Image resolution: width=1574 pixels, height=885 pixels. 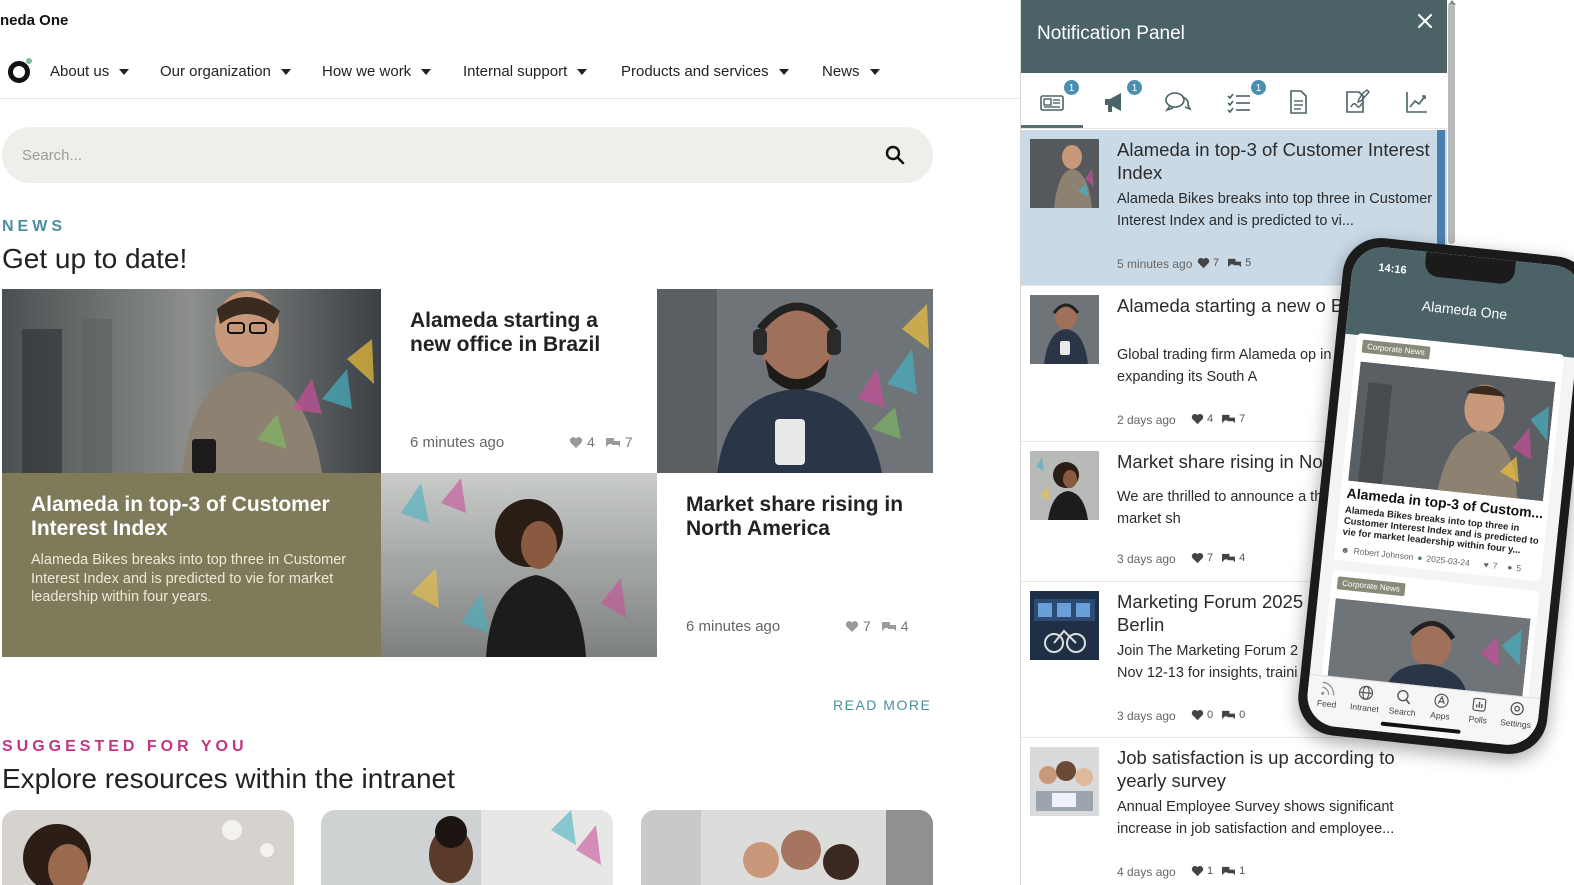 What do you see at coordinates (34, 226) in the screenshot?
I see `news-eyebrow: NEWS` at bounding box center [34, 226].